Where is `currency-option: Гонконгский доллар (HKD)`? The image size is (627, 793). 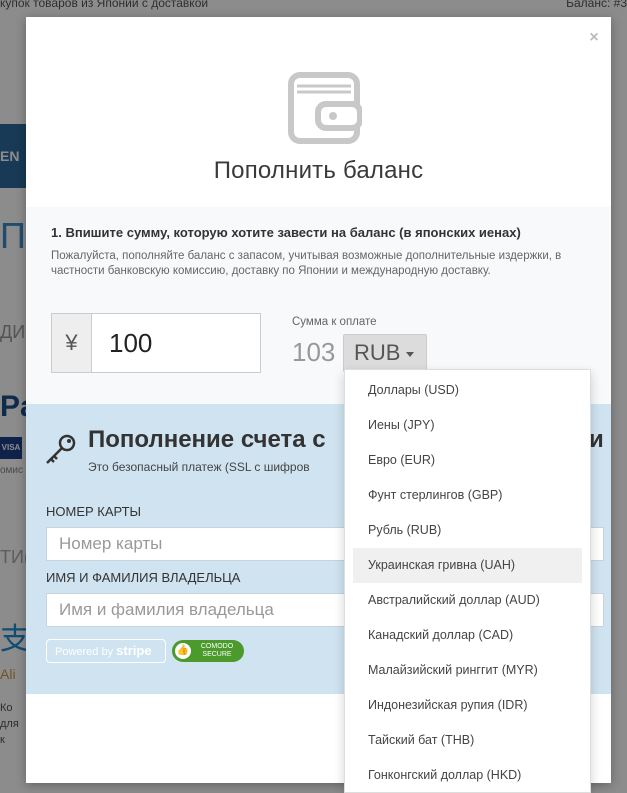
currency-option: Гонконгский доллар (HKD) is located at coordinates (467, 775).